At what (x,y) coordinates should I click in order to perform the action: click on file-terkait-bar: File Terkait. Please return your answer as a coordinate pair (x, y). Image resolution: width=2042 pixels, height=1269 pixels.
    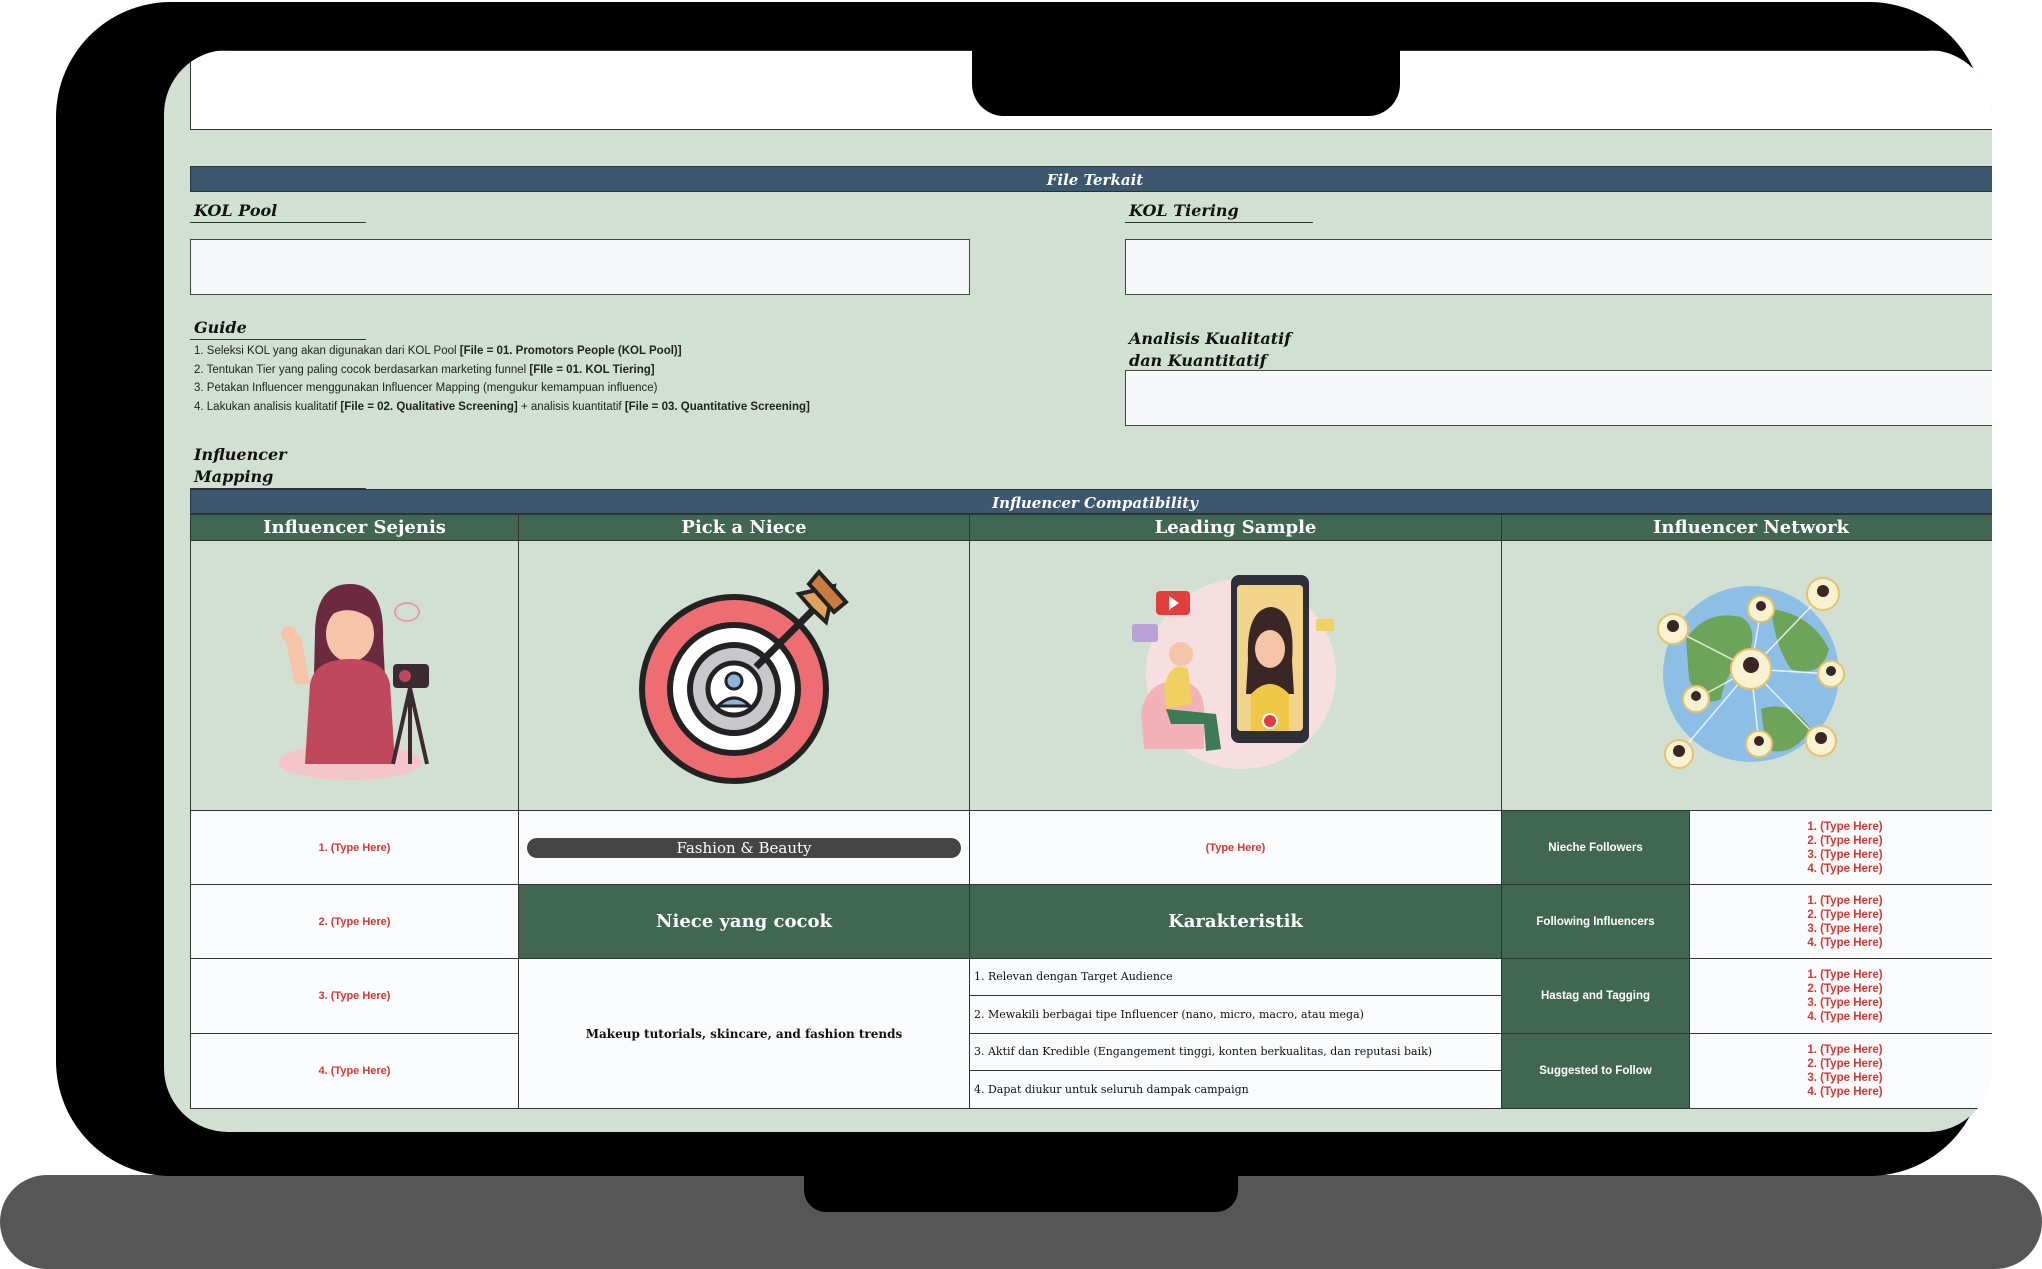
    Looking at the image, I should click on (1091, 179).